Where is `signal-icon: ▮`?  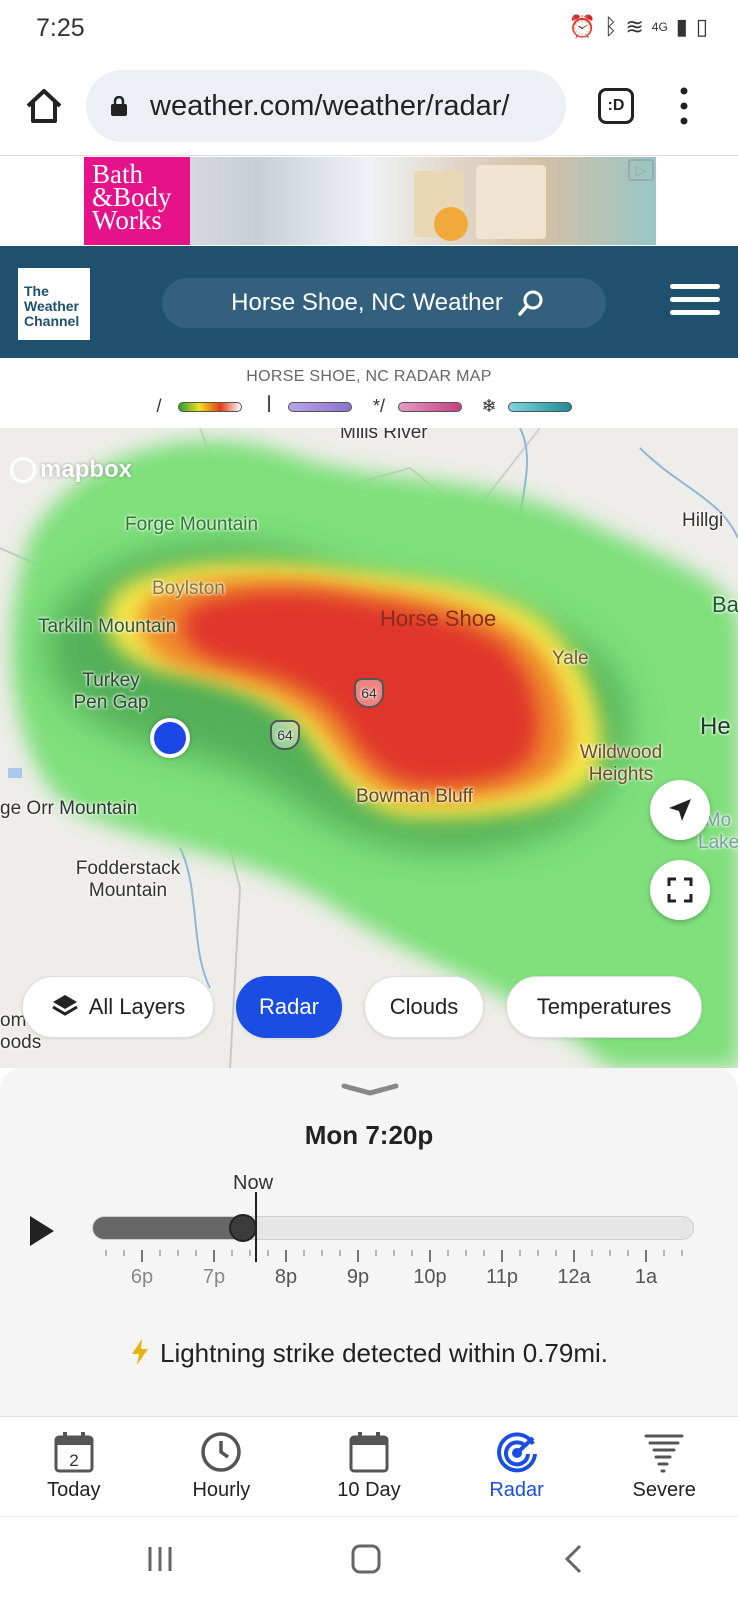
signal-icon: ▮ is located at coordinates (681, 26).